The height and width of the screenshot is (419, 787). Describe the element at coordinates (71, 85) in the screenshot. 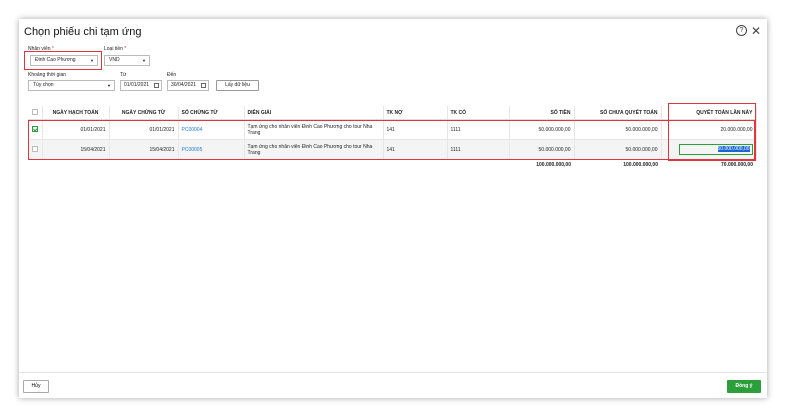

I see `period-select: Tùy chọn ▼` at that location.